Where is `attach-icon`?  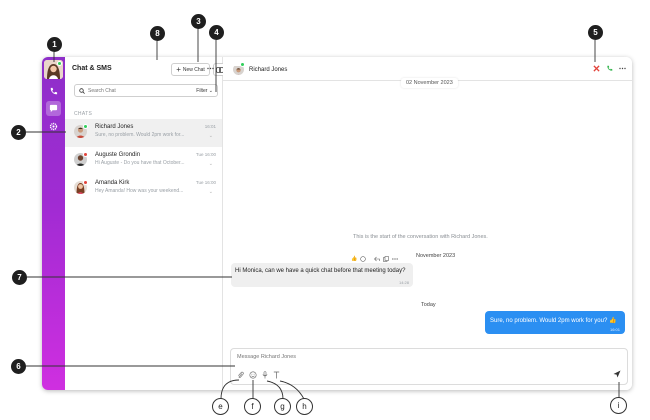
attach-icon is located at coordinates (240, 375).